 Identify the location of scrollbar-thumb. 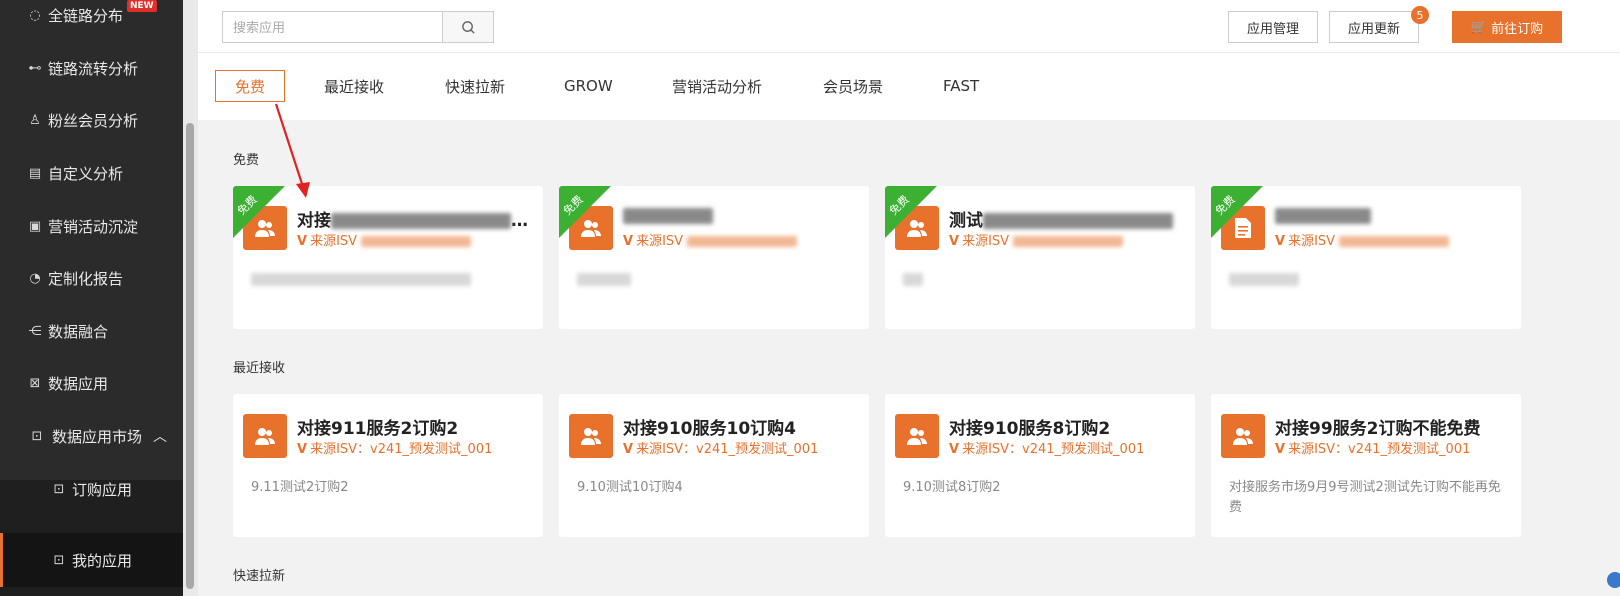
(190, 356).